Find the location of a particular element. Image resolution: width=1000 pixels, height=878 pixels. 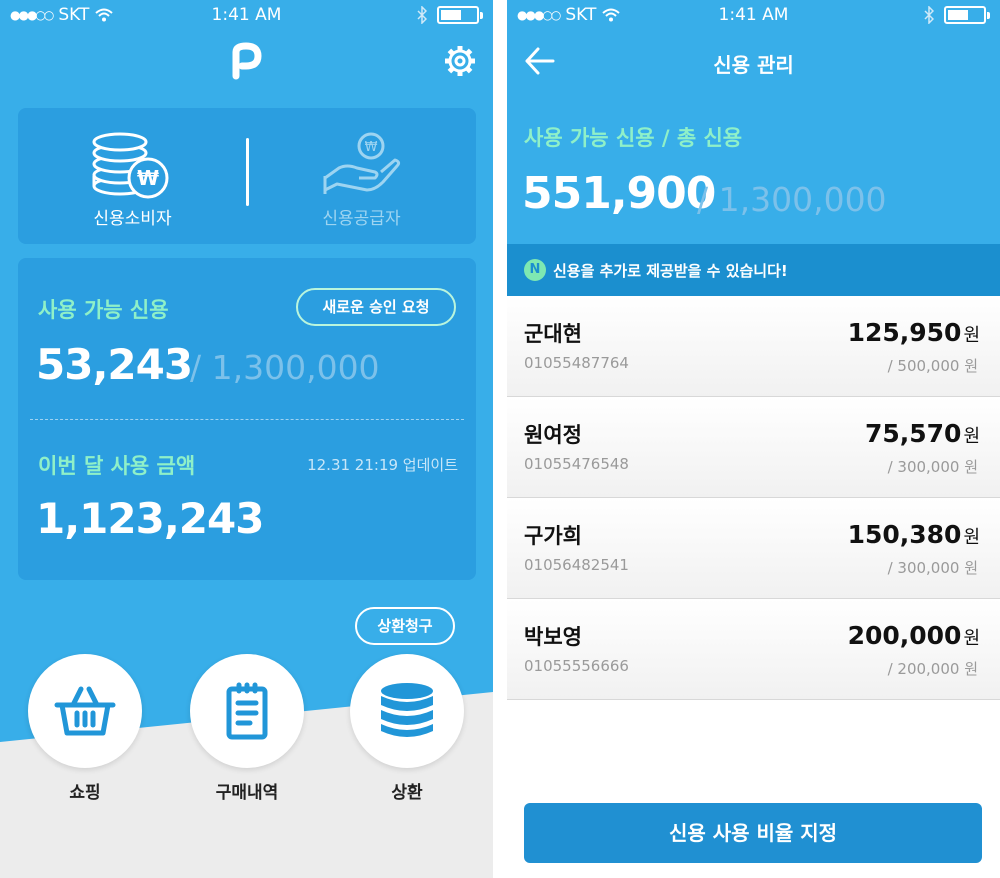

role-supplier-tab: ₩ 신용공급자 is located at coordinates (361, 176).